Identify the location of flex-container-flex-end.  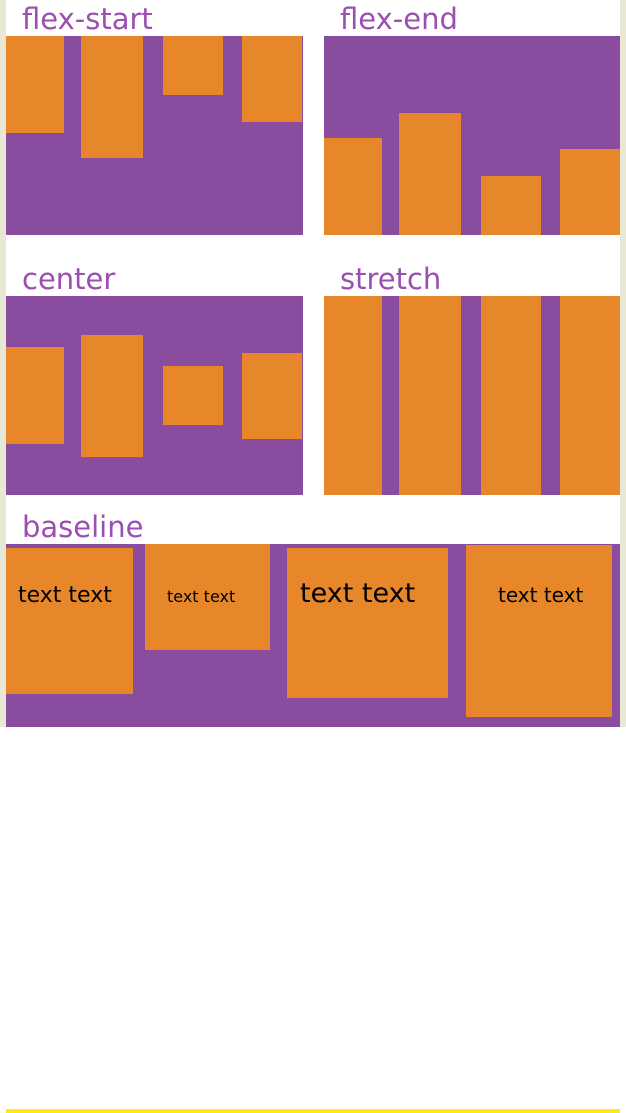
(472, 135).